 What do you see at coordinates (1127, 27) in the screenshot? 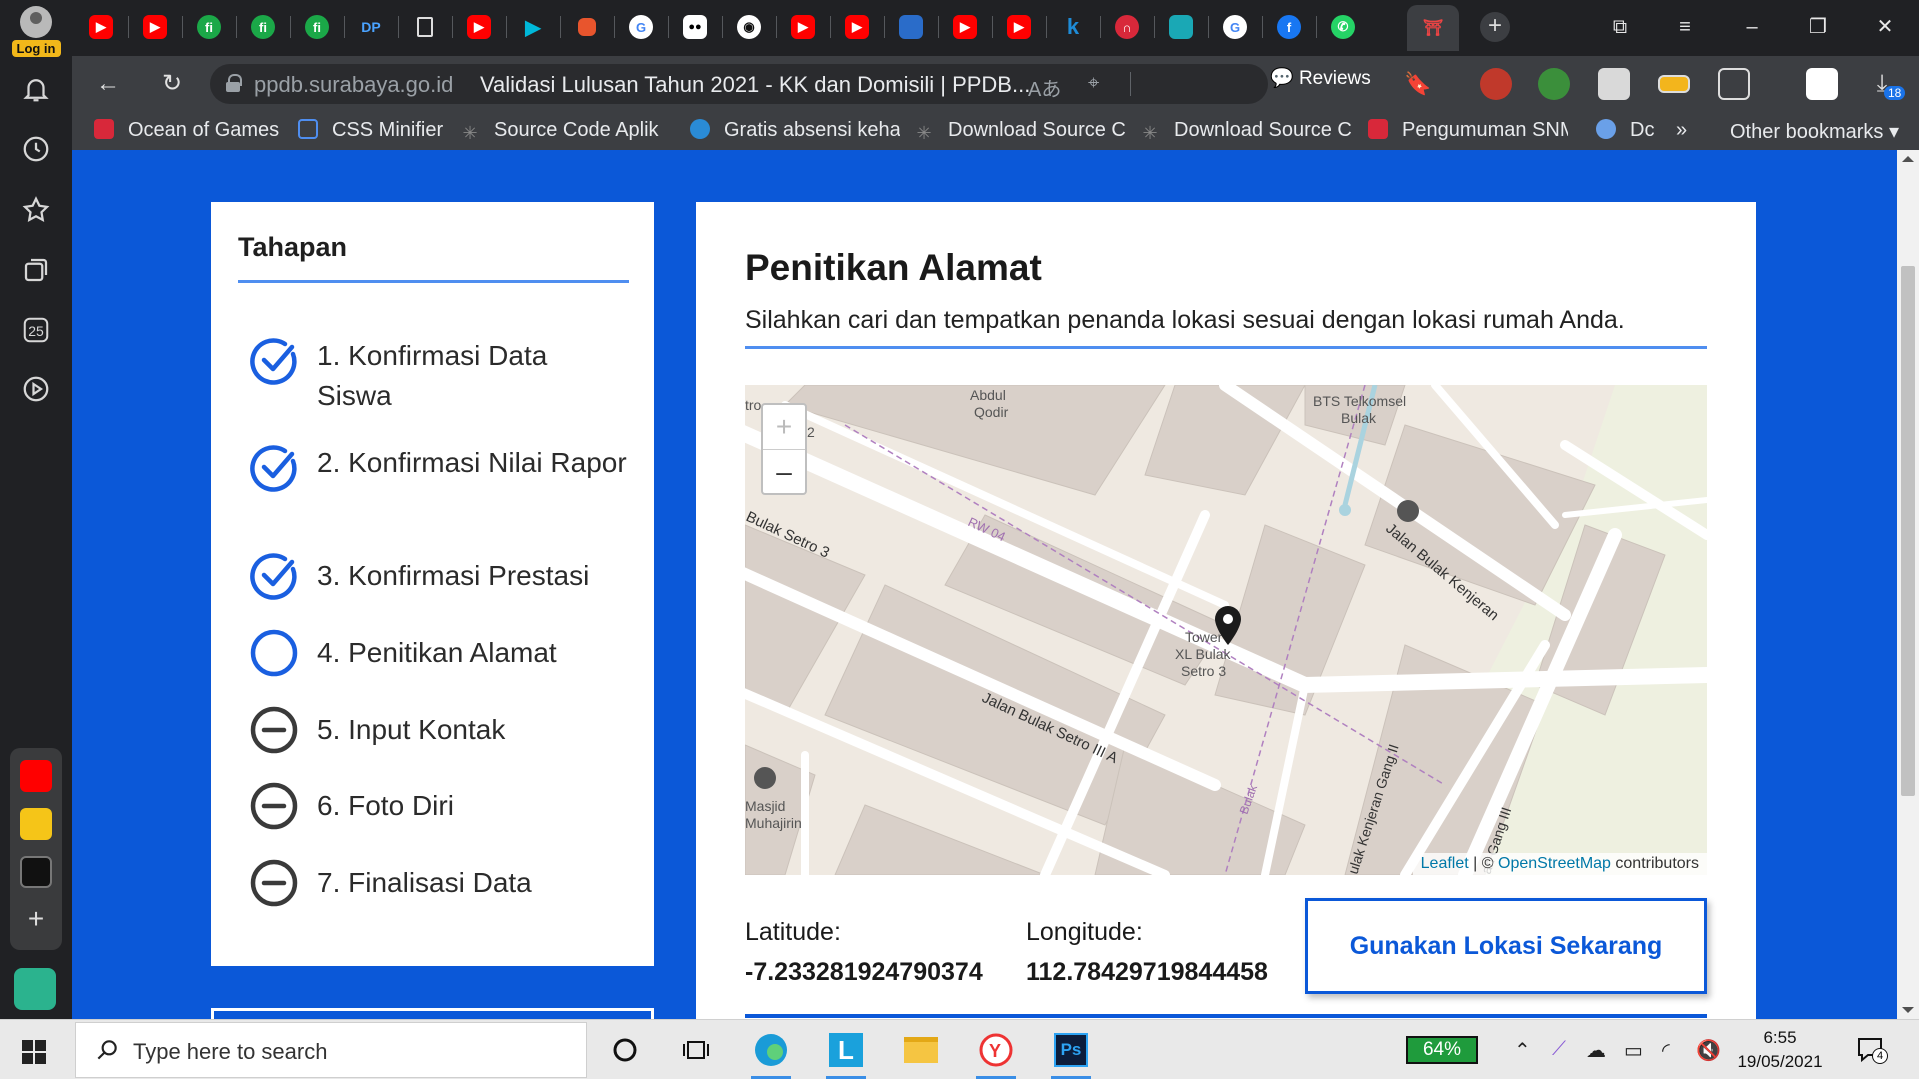
I see `tab-red-app: ∩` at bounding box center [1127, 27].